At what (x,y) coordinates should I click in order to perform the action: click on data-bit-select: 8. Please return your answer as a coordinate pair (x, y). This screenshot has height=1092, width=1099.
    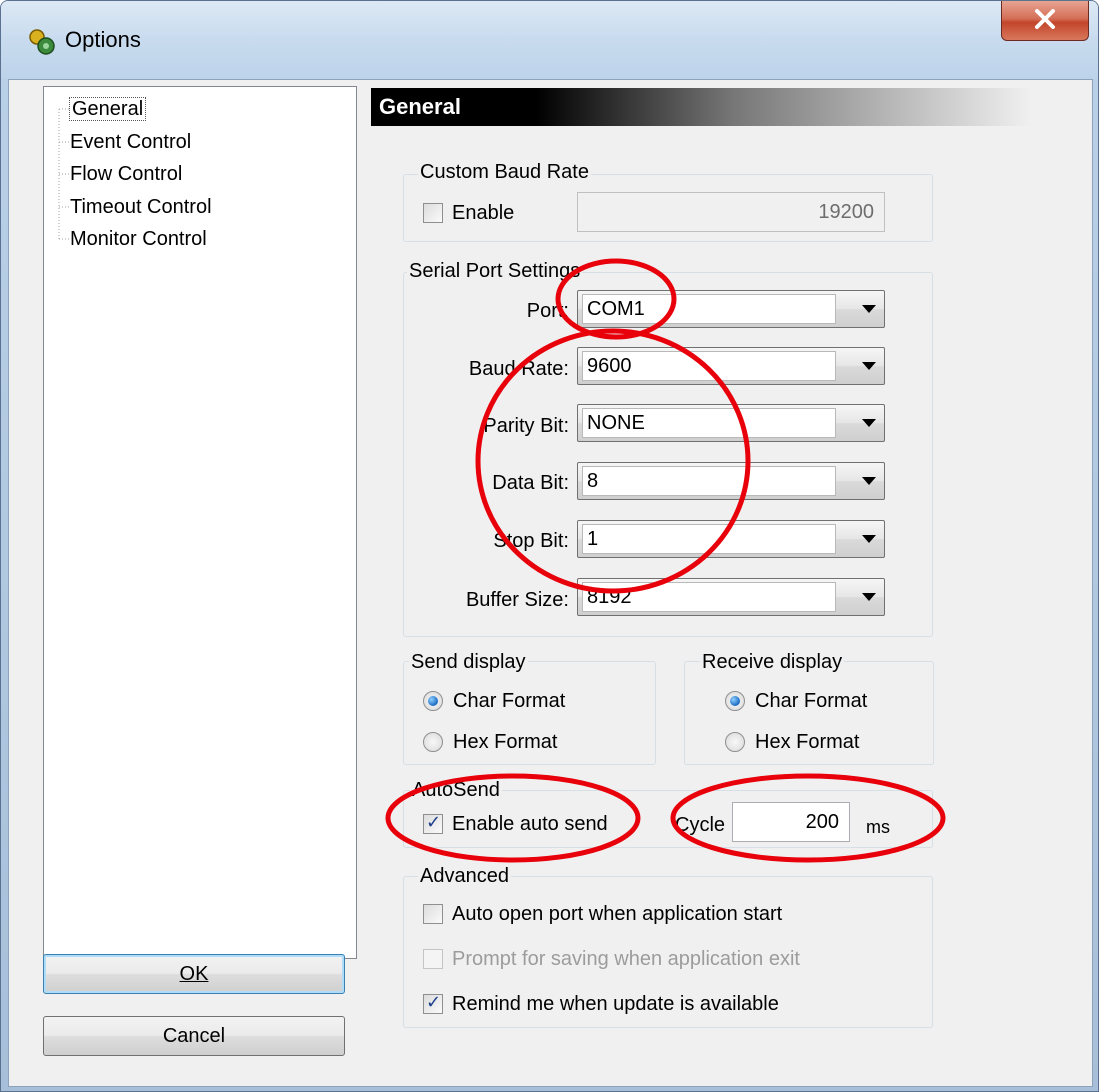
    Looking at the image, I should click on (731, 481).